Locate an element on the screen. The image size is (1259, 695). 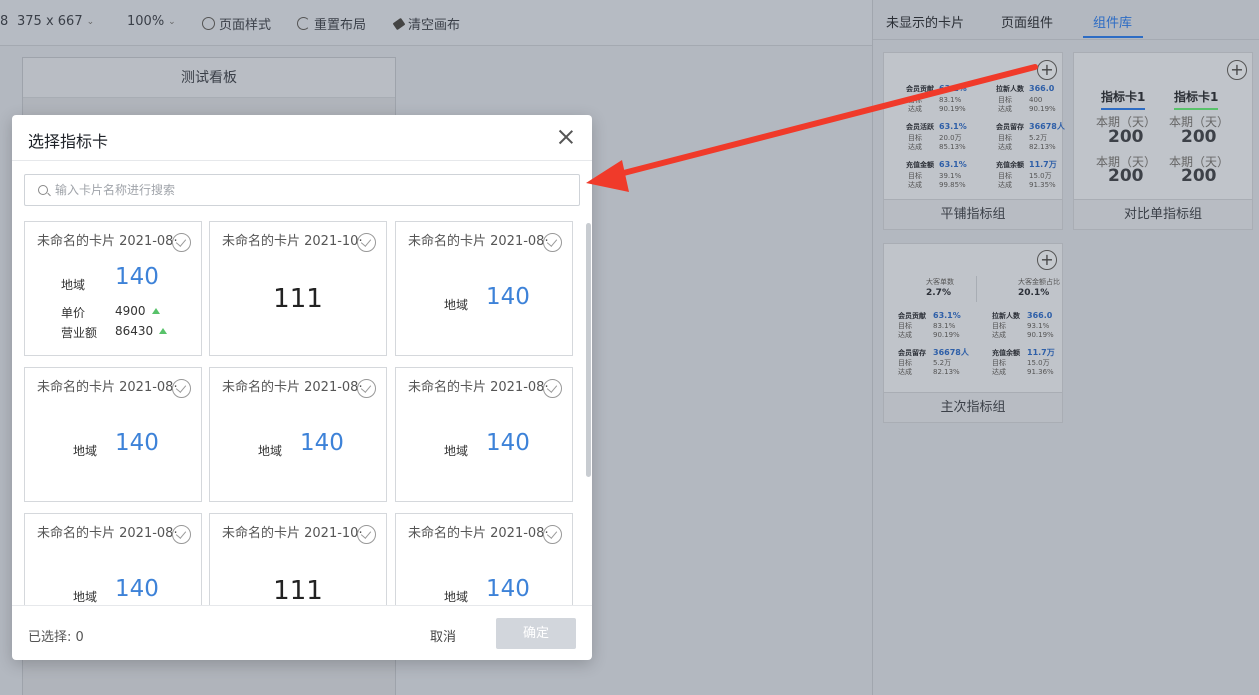
preview-metric-value: 11.7万 is located at coordinates (1041, 352).